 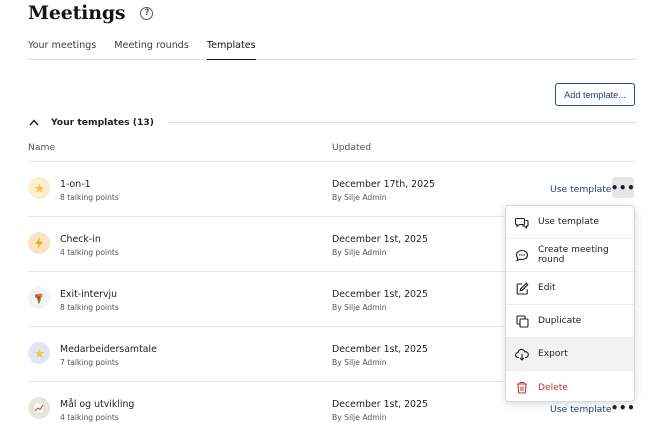 What do you see at coordinates (151, 49) in the screenshot?
I see `tab-meeting-rounds: Meeting rounds` at bounding box center [151, 49].